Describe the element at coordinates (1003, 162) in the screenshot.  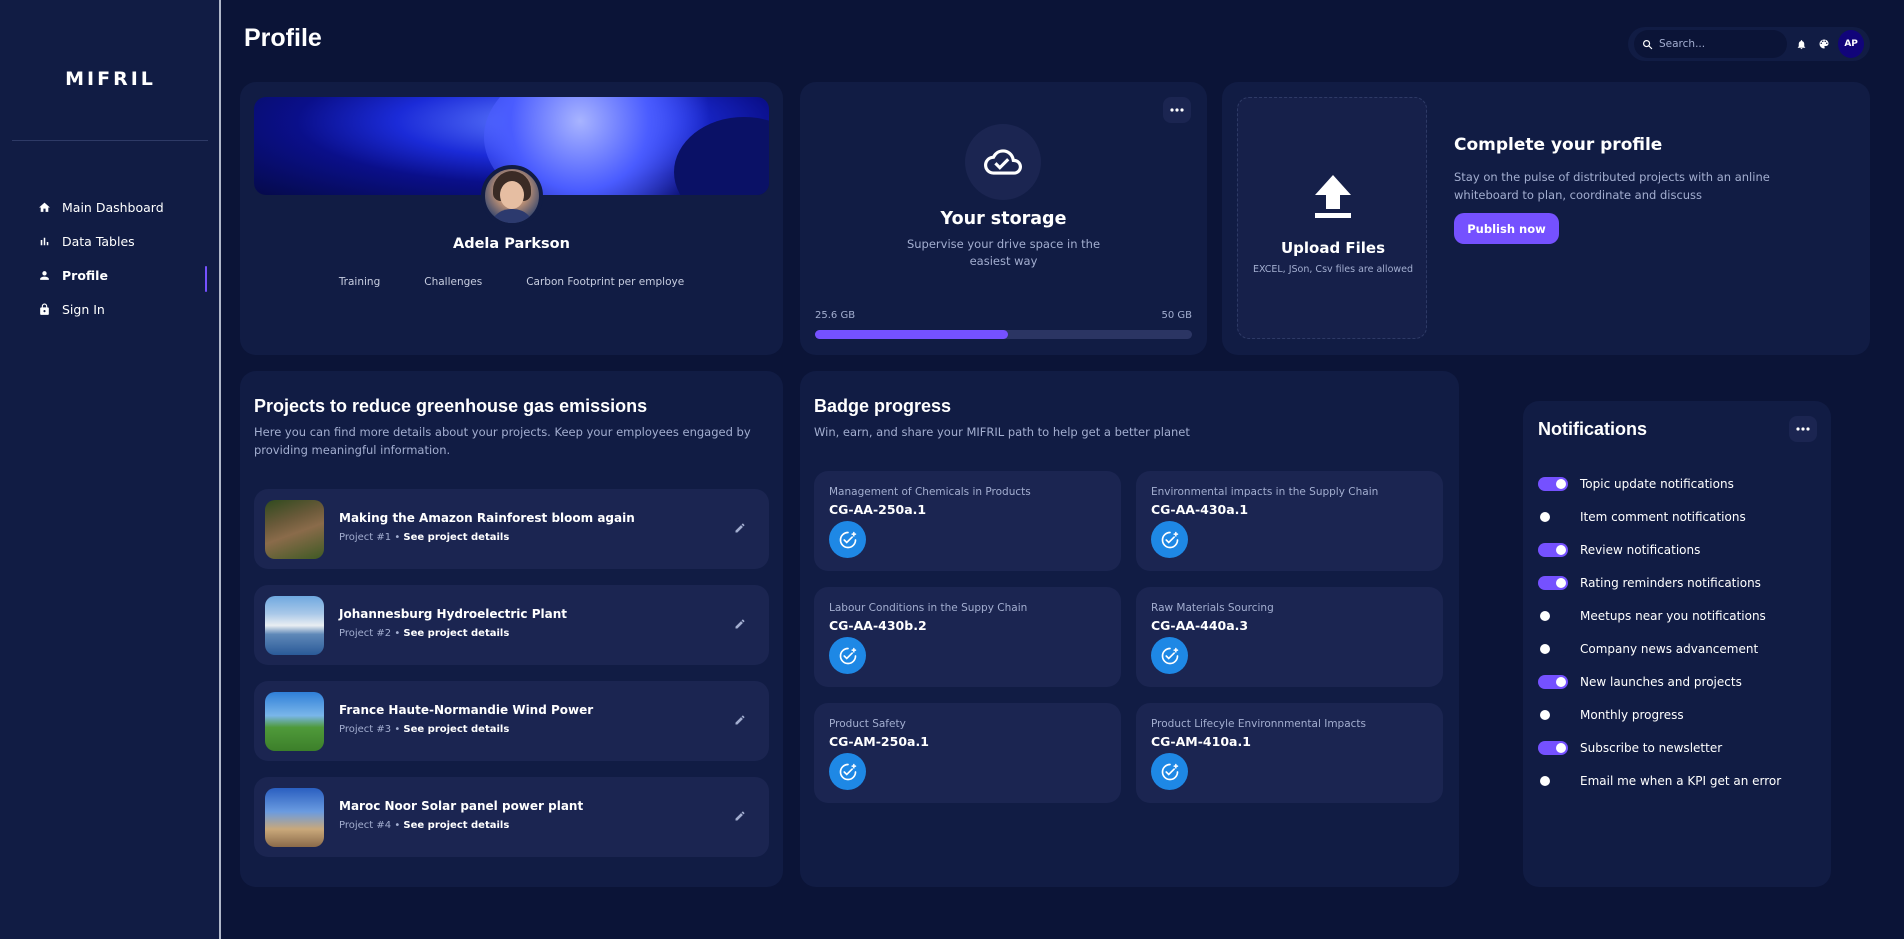
I see `cloud-done-icon` at that location.